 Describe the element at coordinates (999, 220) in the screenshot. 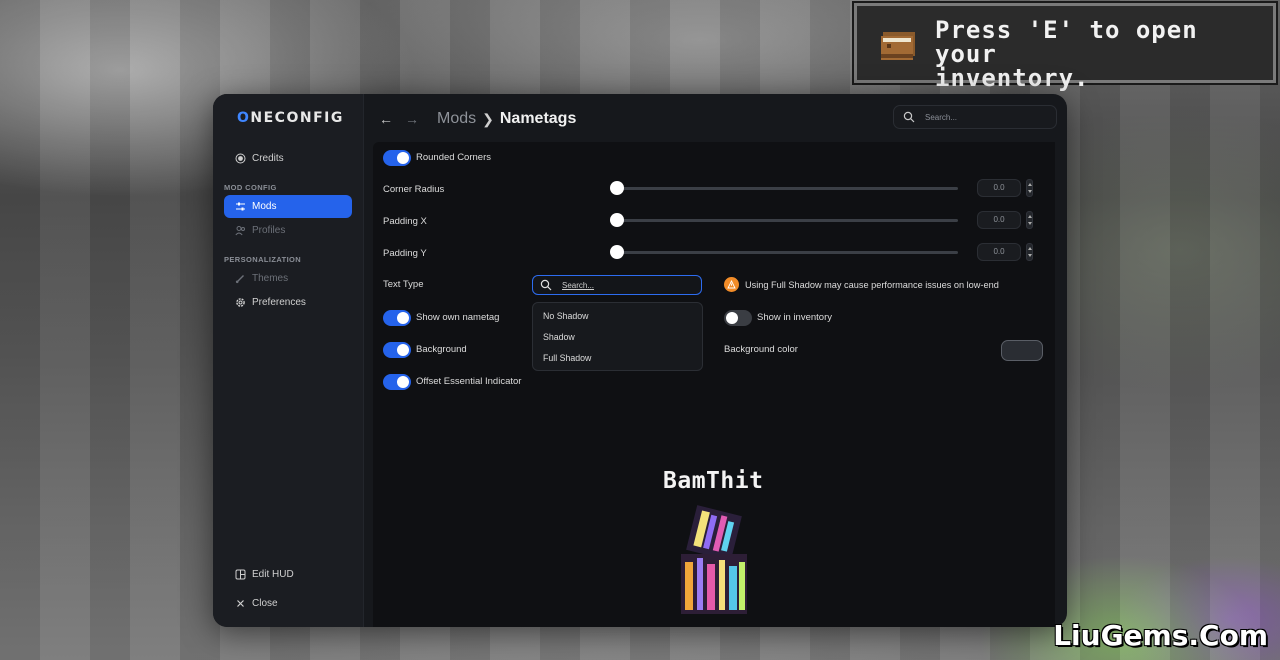

I see `padding-x-value: 0.0` at that location.